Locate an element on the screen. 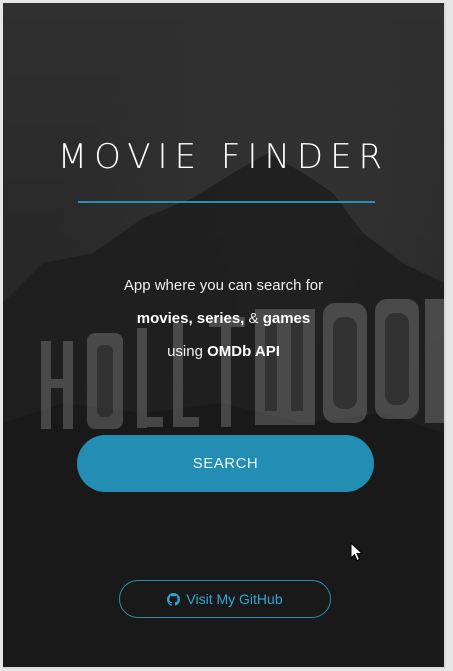  search-button-label: SEARCH is located at coordinates (225, 463).